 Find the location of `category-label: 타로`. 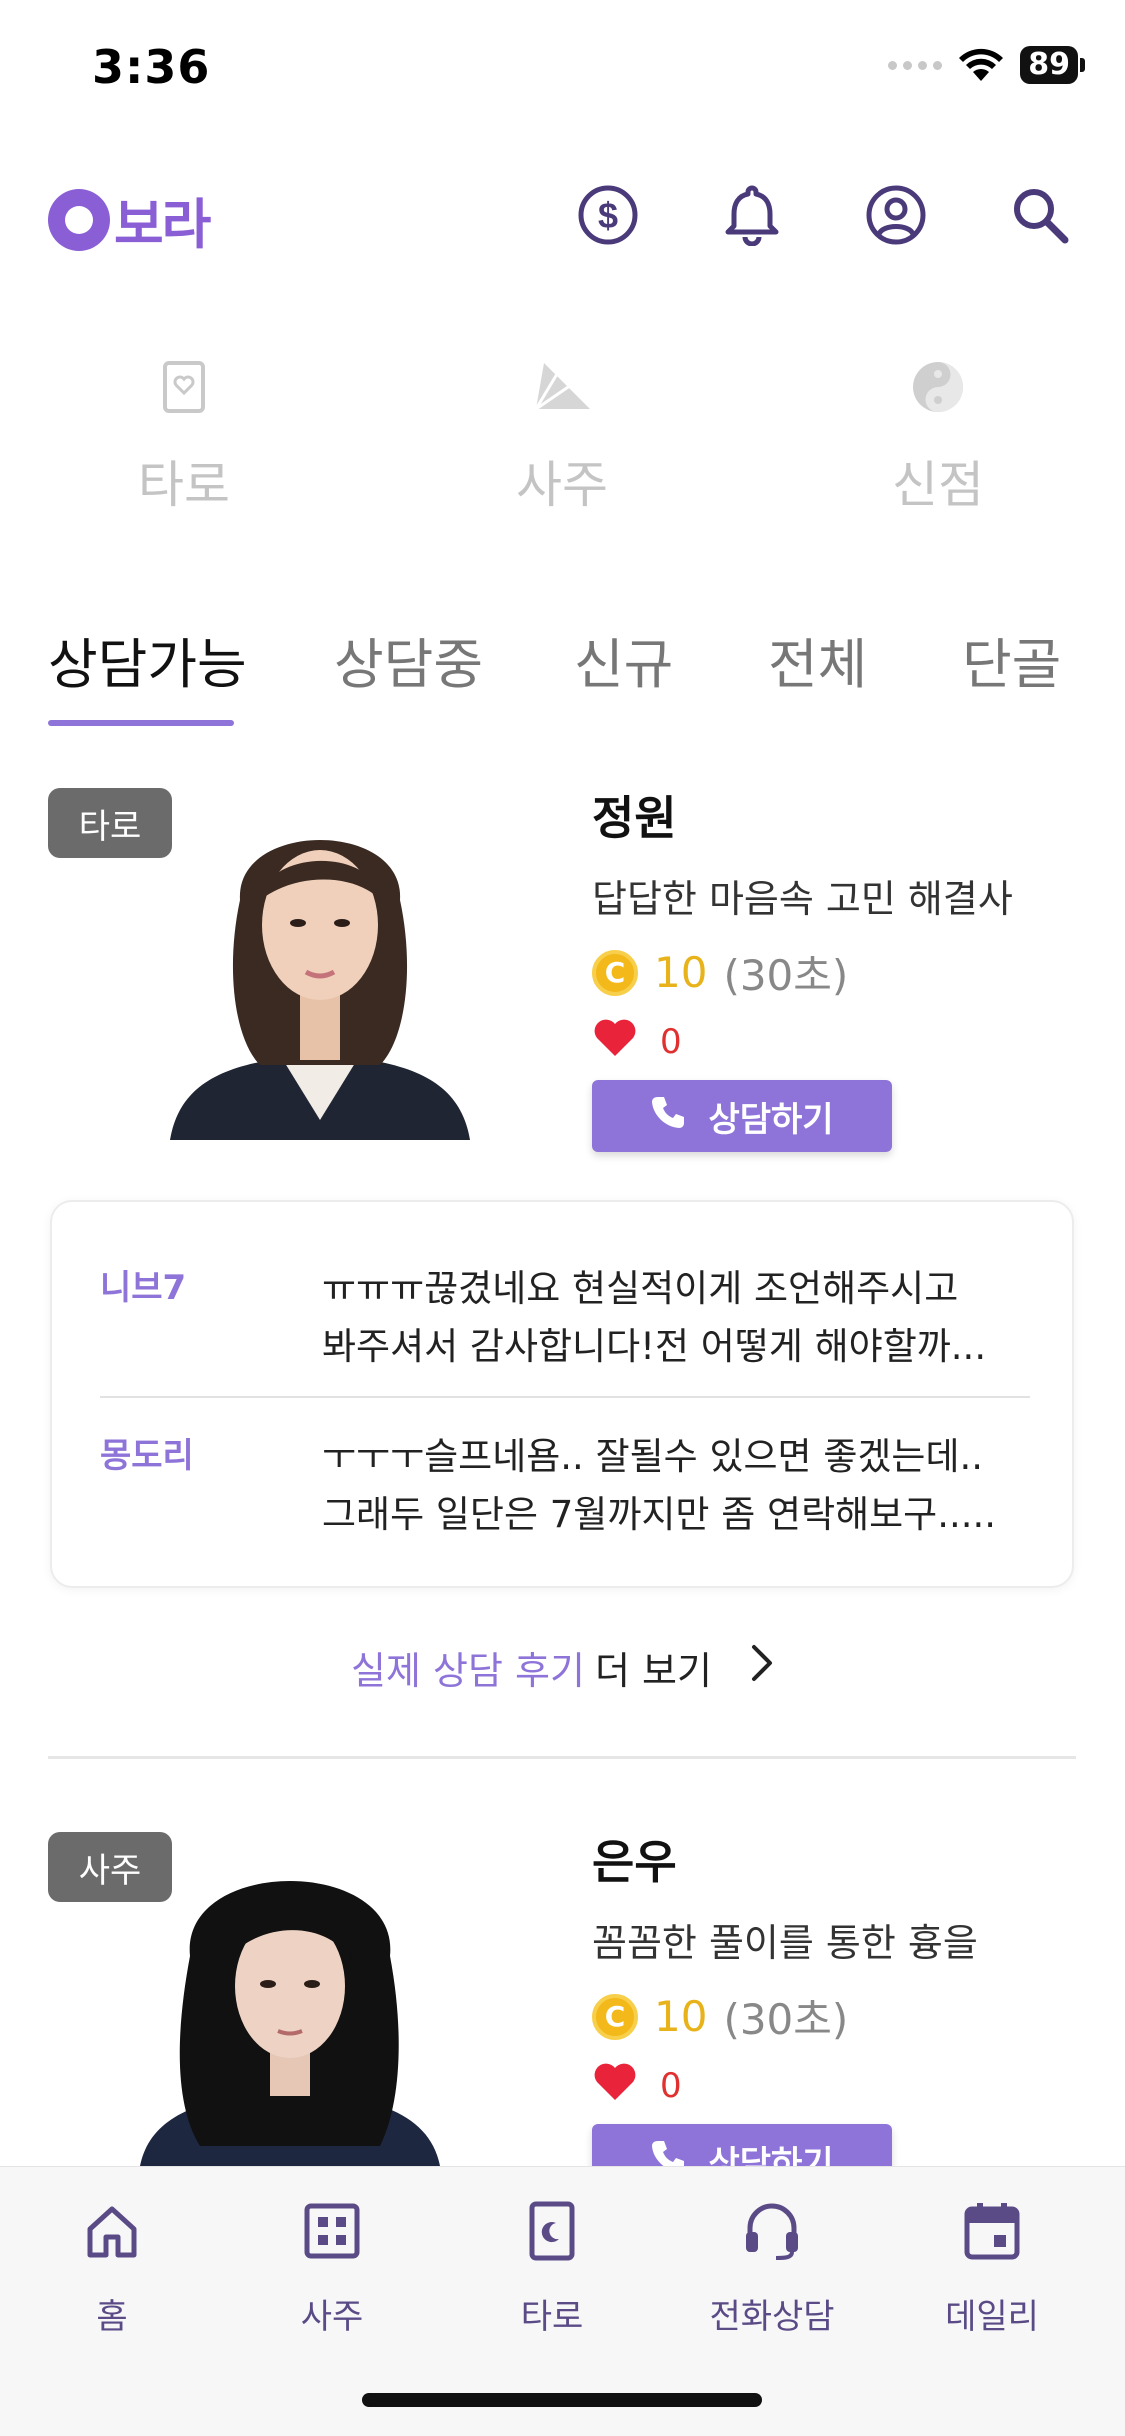

category-label: 타로 is located at coordinates (184, 485).